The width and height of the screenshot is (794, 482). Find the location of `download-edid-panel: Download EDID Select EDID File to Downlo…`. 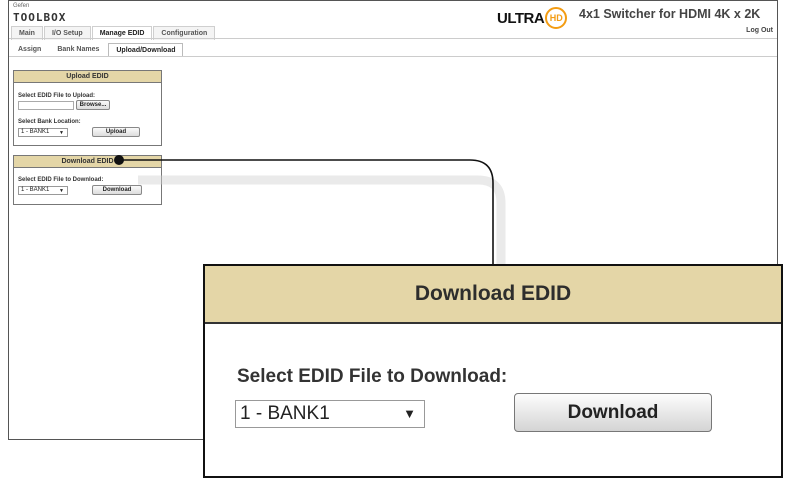

download-edid-panel: Download EDID Select EDID File to Downlo… is located at coordinates (87, 180).